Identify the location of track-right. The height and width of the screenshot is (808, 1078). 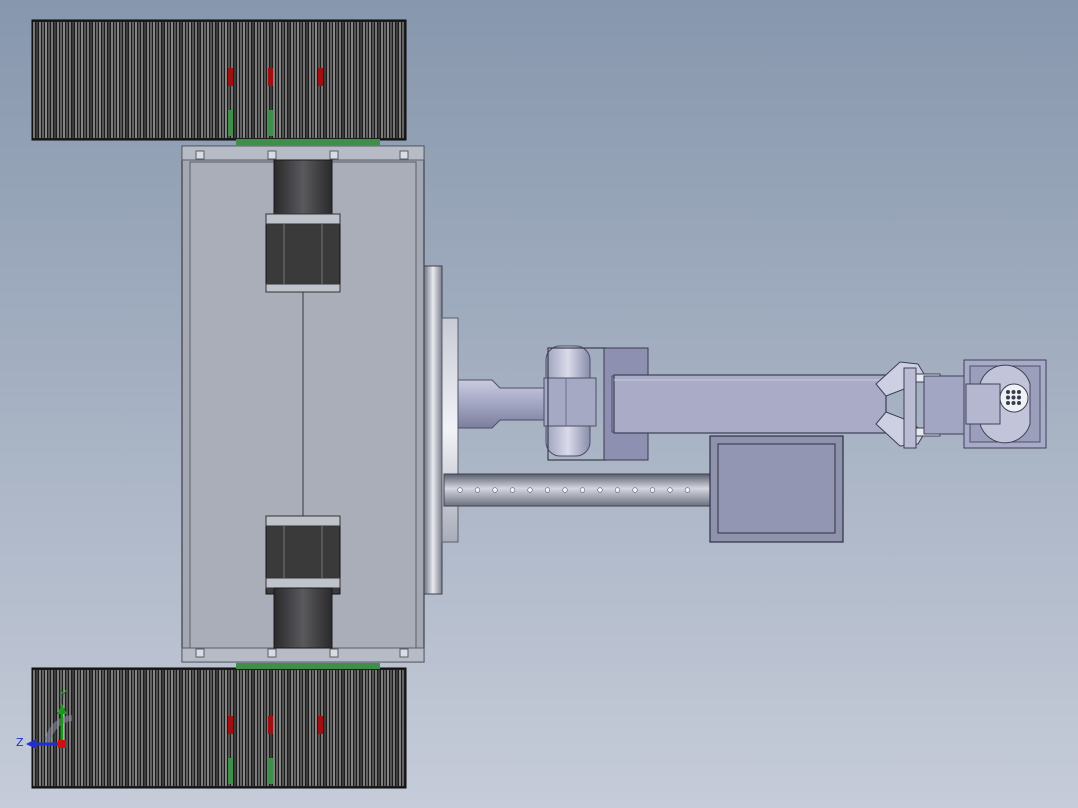
(219, 726).